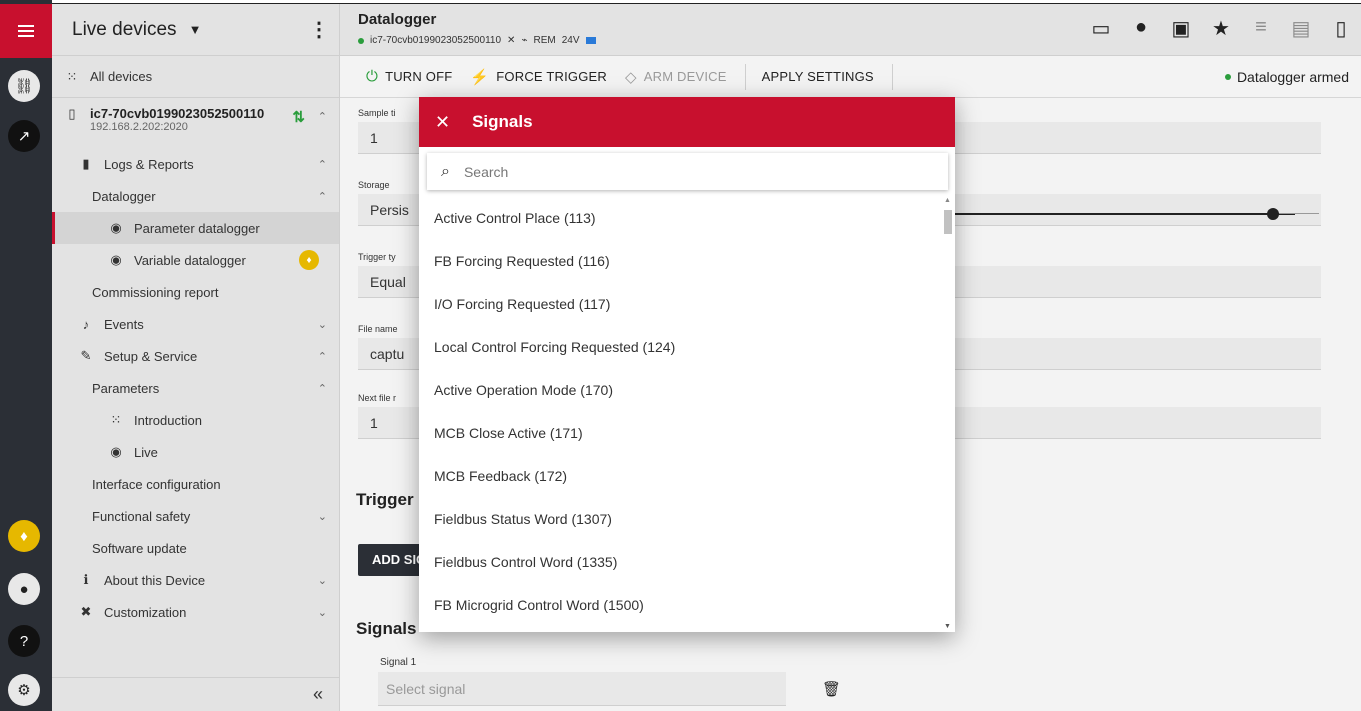 This screenshot has height=711, width=1361. I want to click on sidebar-item-label: Setup & Service, so click(151, 356).